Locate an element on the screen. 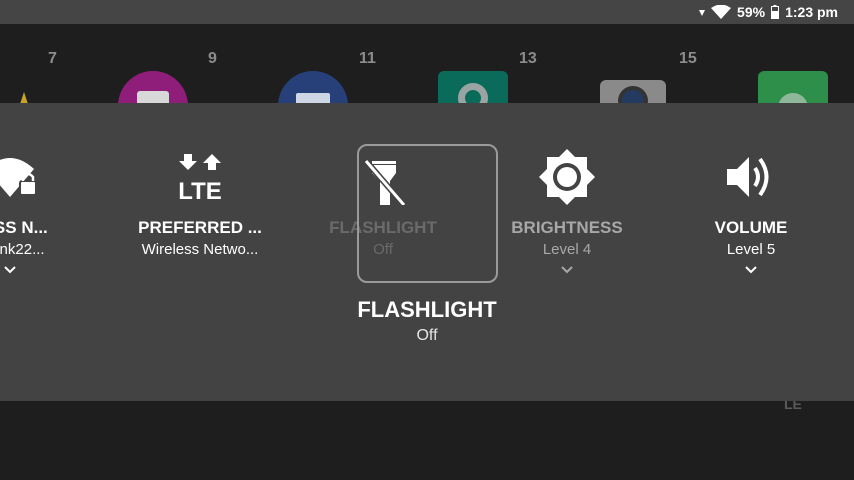  tile-title: VOLUME is located at coordinates (751, 227).